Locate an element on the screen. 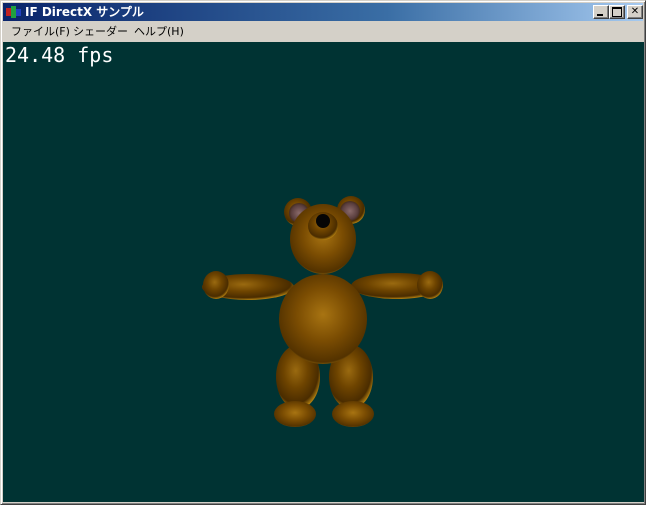  menu-item-help: ヘルプ(H) is located at coordinates (159, 31).